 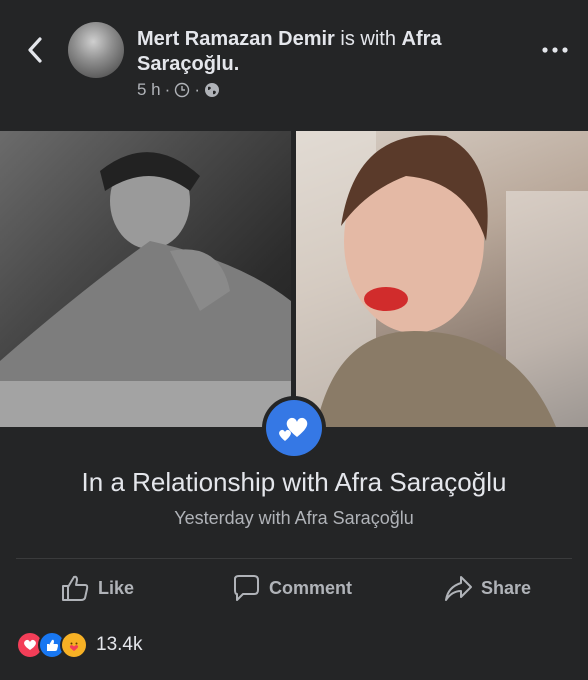 I want to click on care-reaction-icon, so click(x=74, y=645).